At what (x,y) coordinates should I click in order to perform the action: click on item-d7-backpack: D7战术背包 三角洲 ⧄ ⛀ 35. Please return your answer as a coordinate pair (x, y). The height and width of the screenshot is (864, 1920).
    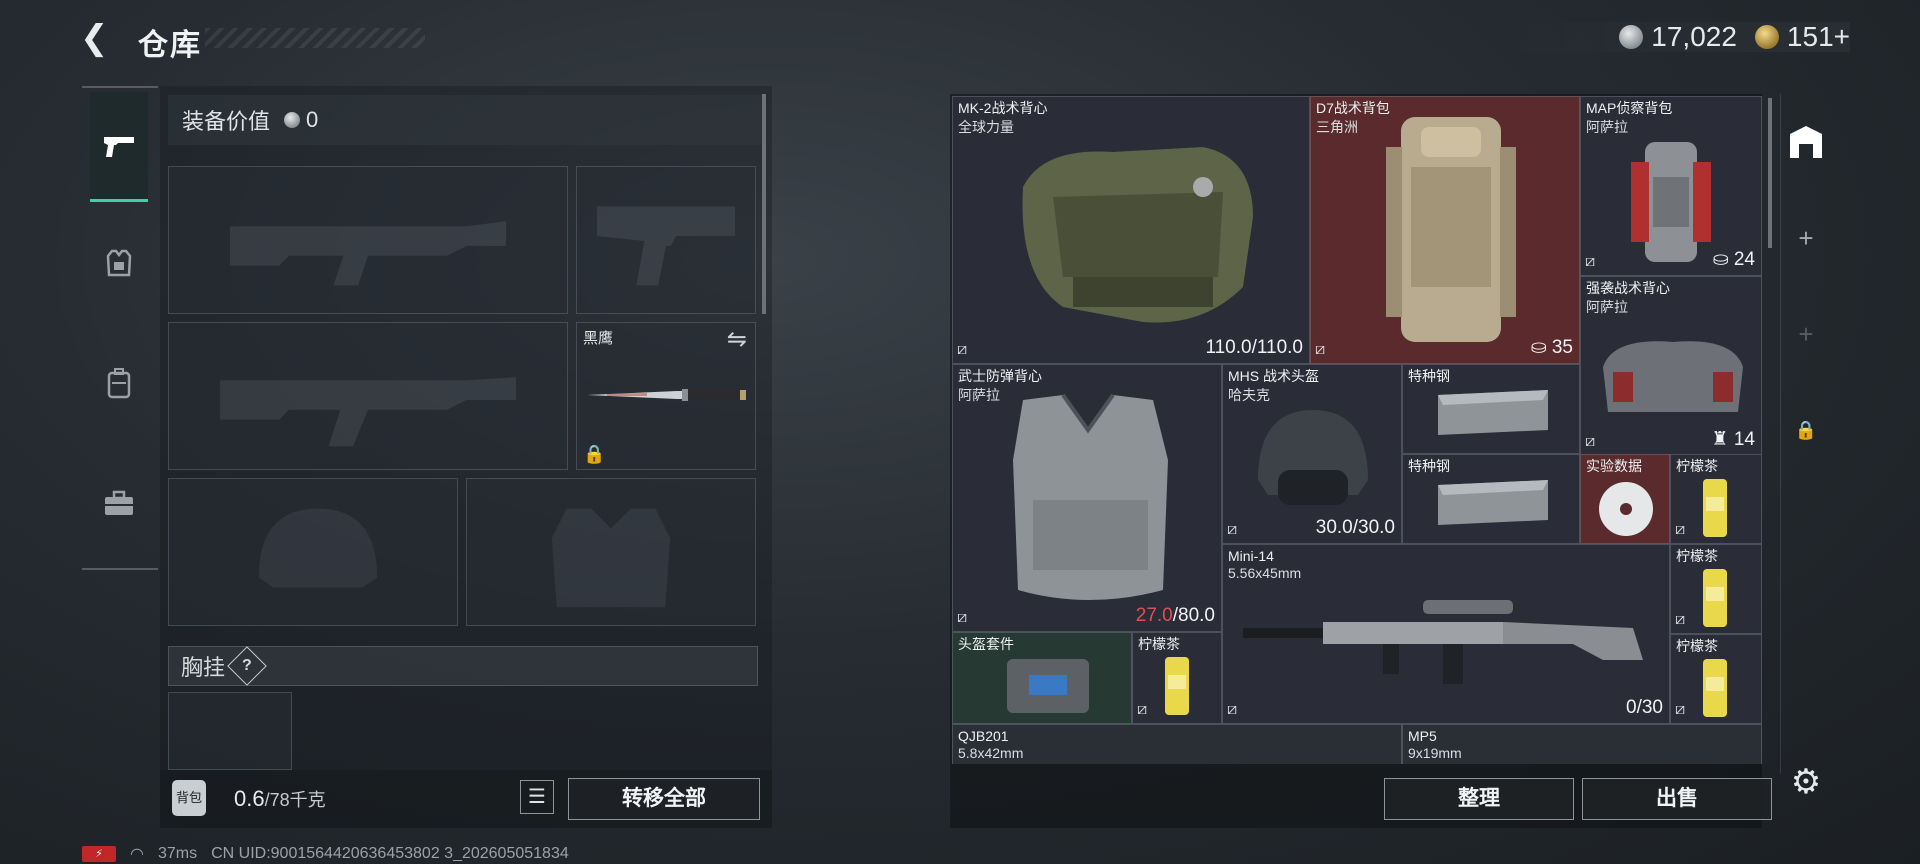
    Looking at the image, I should click on (1445, 230).